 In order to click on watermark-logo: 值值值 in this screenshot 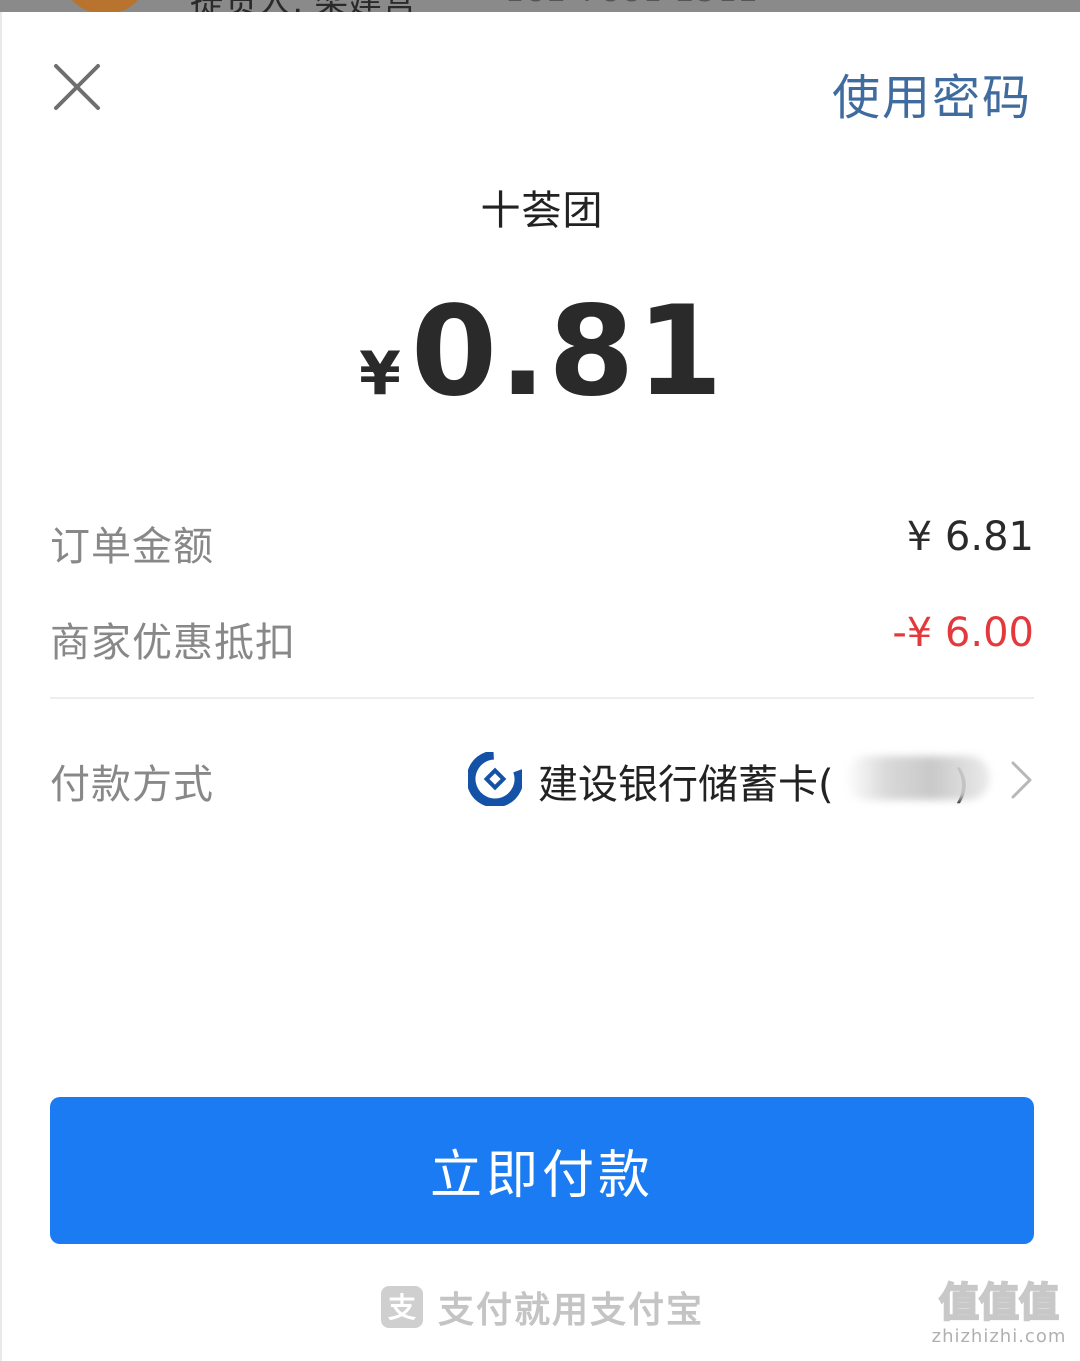, I will do `click(999, 1301)`.